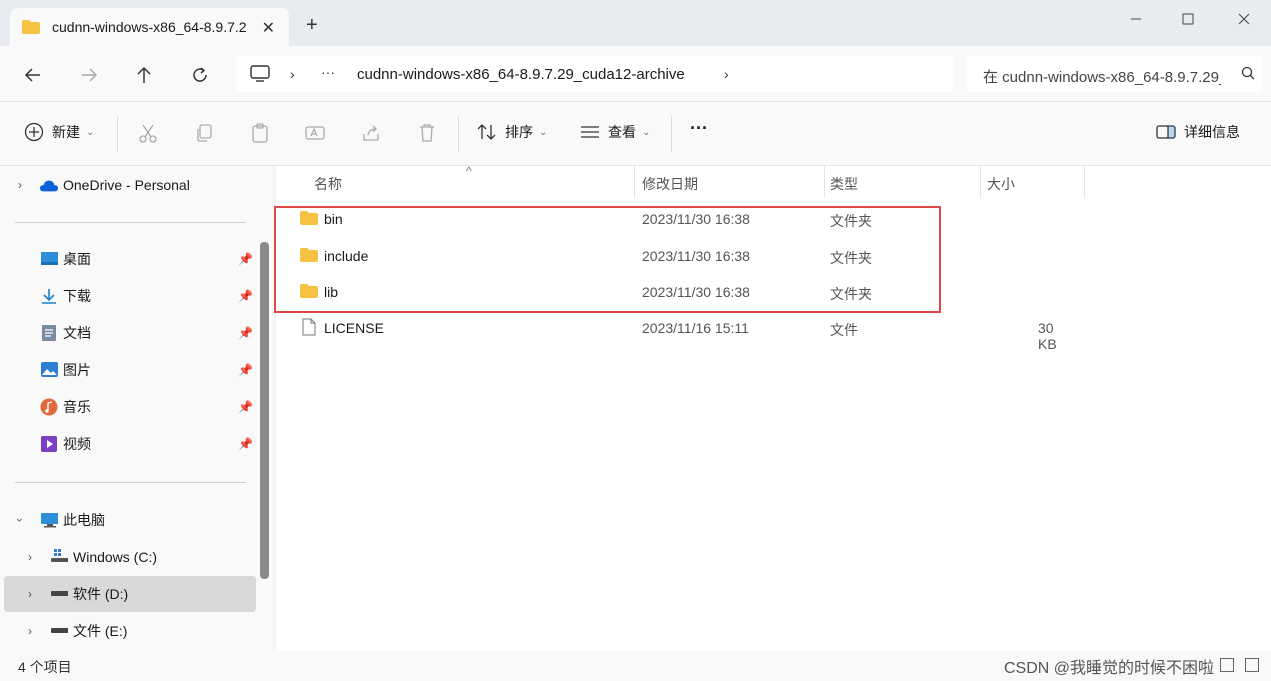 The image size is (1271, 681). I want to click on minimize-icon, so click(1136, 19).